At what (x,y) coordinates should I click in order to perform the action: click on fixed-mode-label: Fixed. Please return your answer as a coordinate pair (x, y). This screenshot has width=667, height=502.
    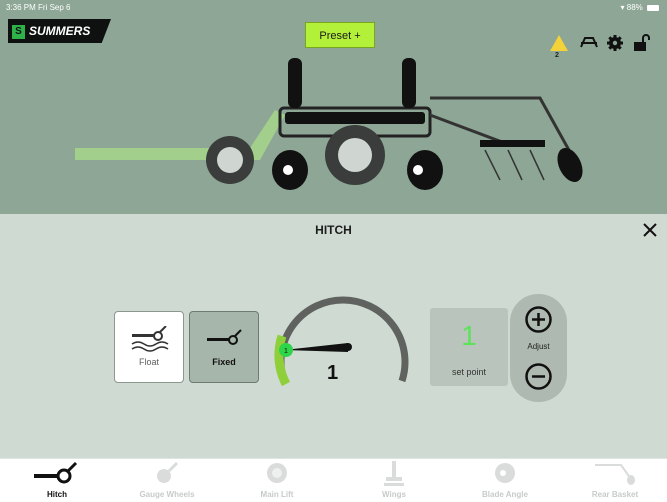
    Looking at the image, I should click on (224, 362).